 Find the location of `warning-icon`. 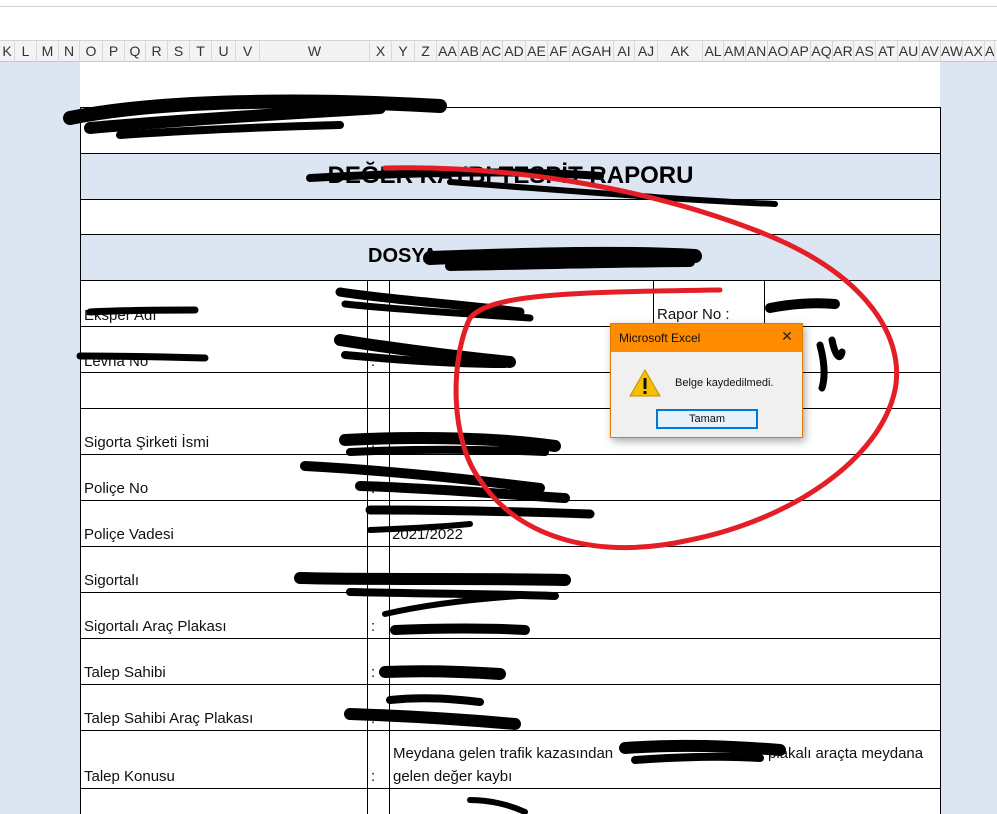

warning-icon is located at coordinates (645, 382).